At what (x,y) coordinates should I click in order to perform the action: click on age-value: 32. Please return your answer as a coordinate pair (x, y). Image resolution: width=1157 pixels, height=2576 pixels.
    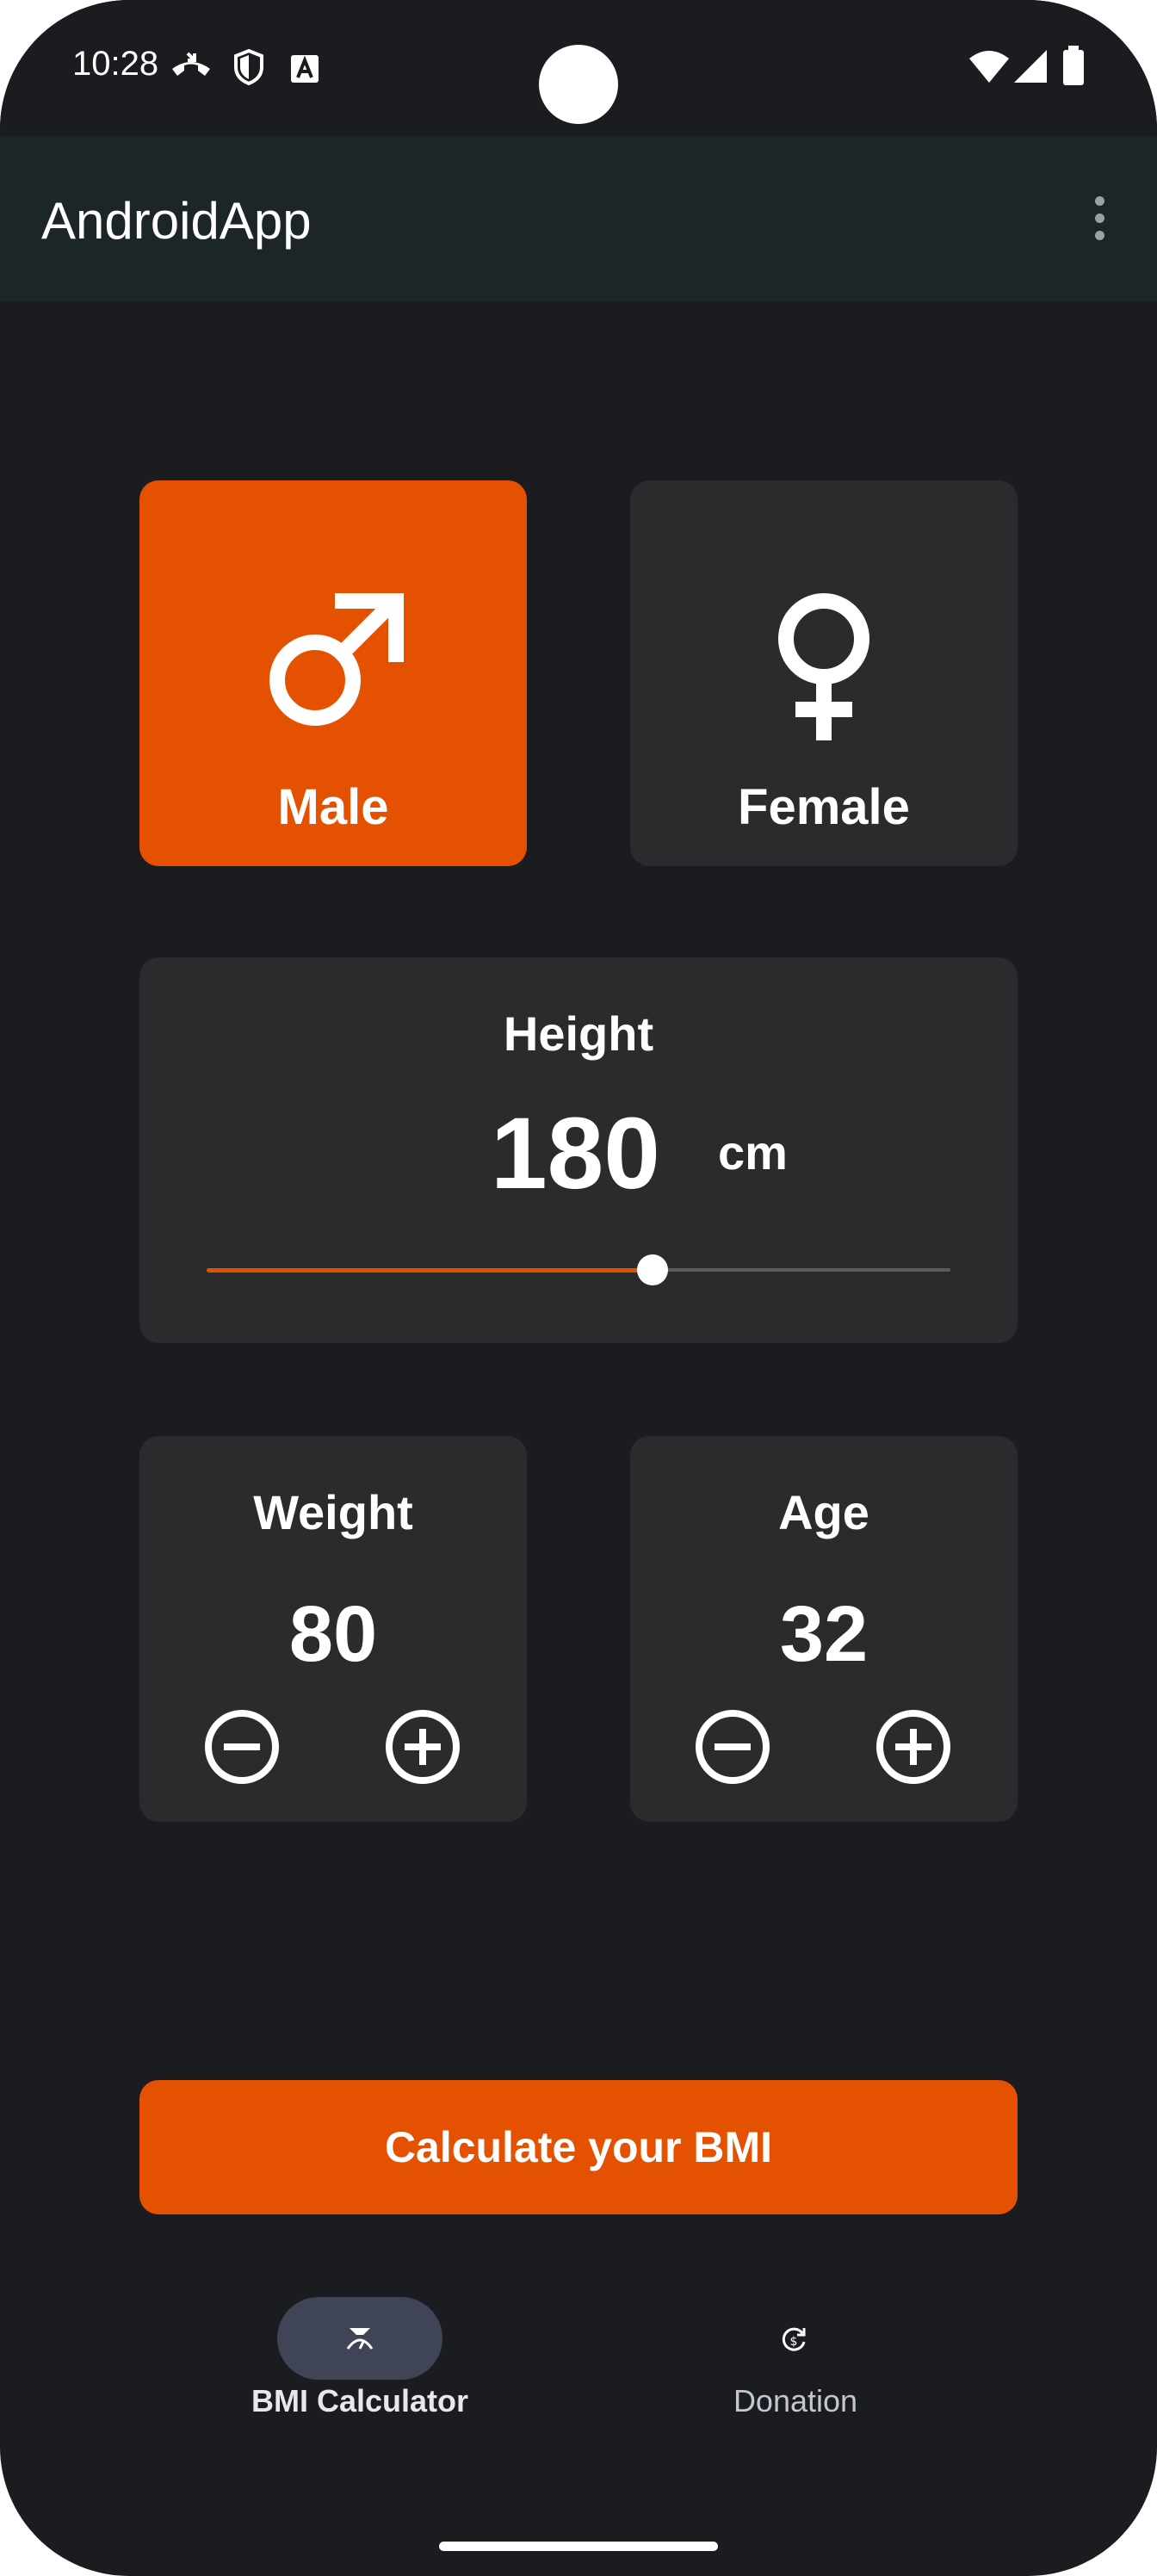
    Looking at the image, I should click on (824, 1634).